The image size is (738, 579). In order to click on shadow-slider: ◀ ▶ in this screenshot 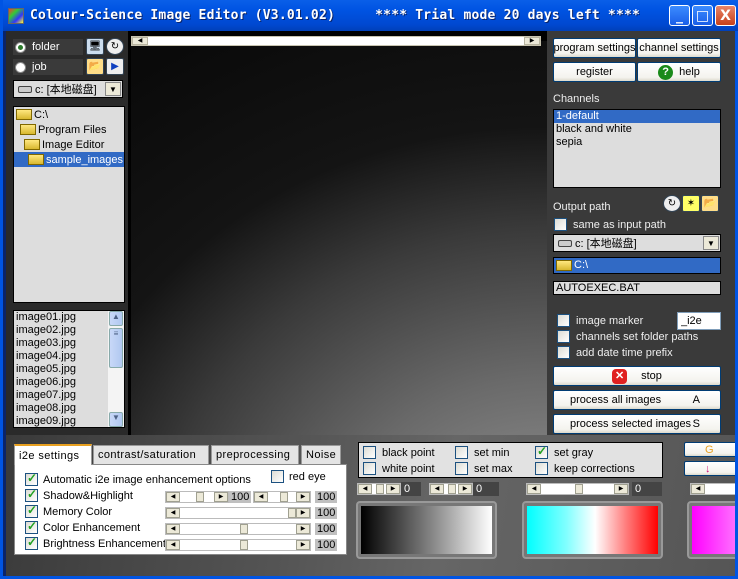, I will do `click(197, 497)`.